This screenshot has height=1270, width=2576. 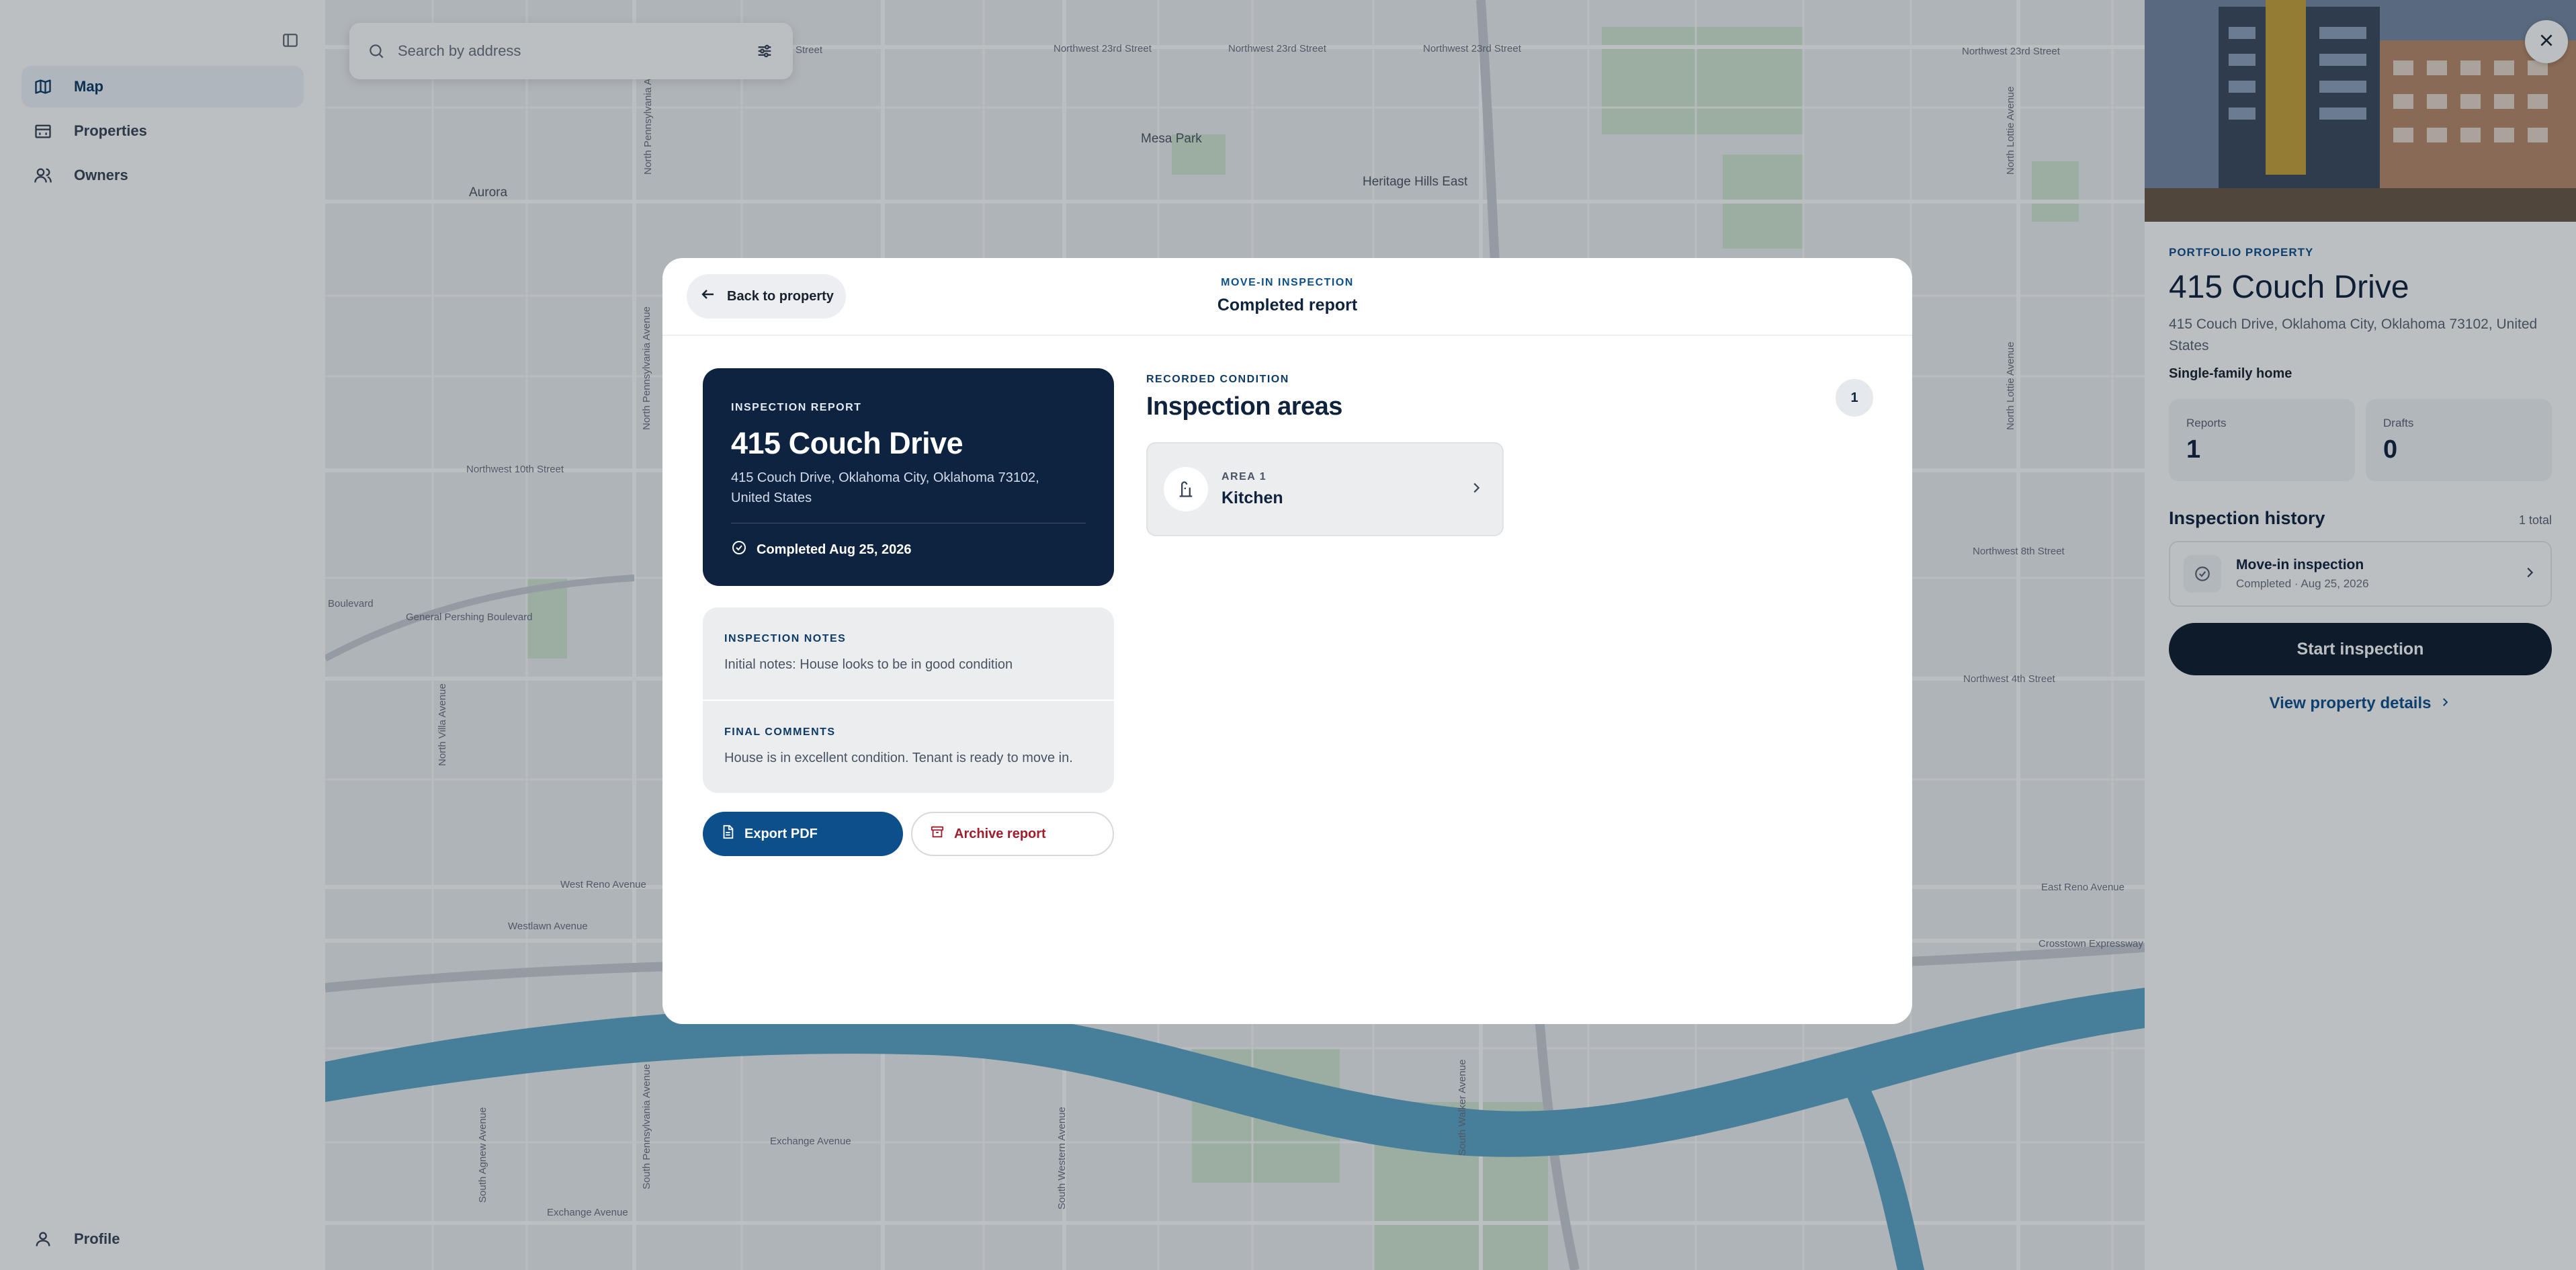 I want to click on export-pdf-button: Export PDF, so click(x=803, y=834).